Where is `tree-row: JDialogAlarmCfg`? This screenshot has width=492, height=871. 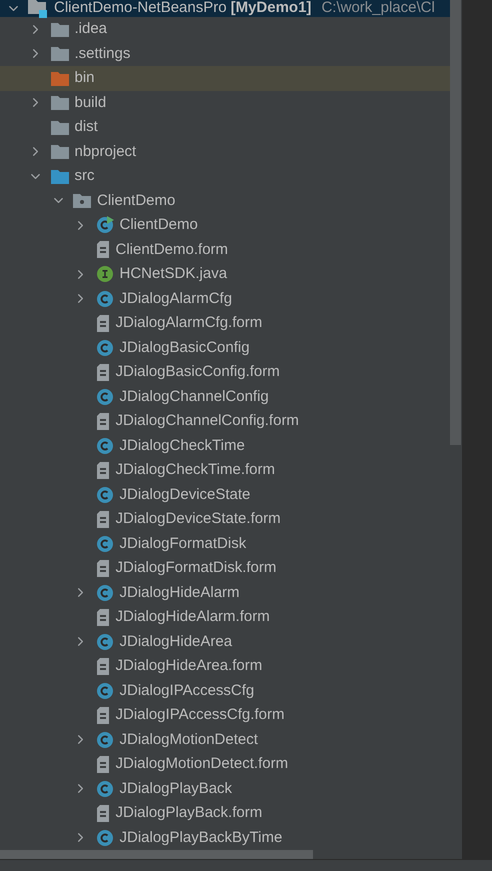
tree-row: JDialogAlarmCfg is located at coordinates (225, 298).